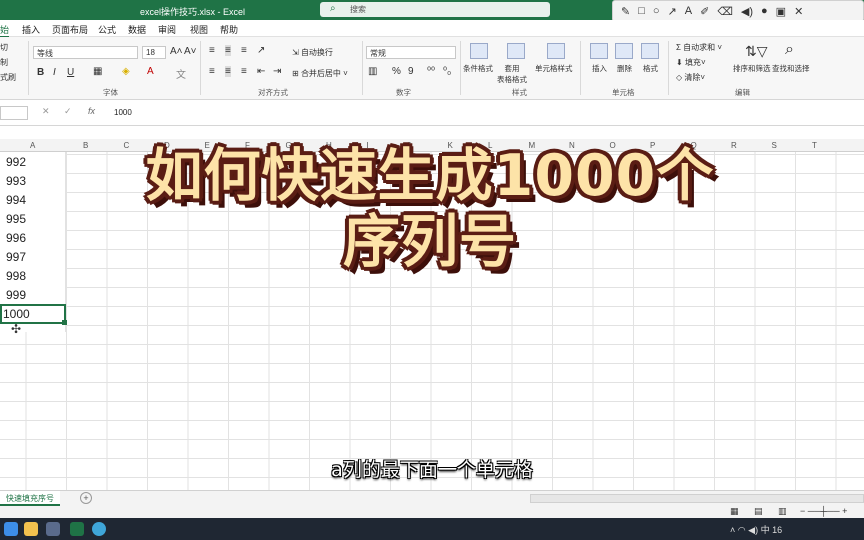 The width and height of the screenshot is (864, 540). Describe the element at coordinates (199, 29) in the screenshot. I see `tab-view: 视图` at that location.